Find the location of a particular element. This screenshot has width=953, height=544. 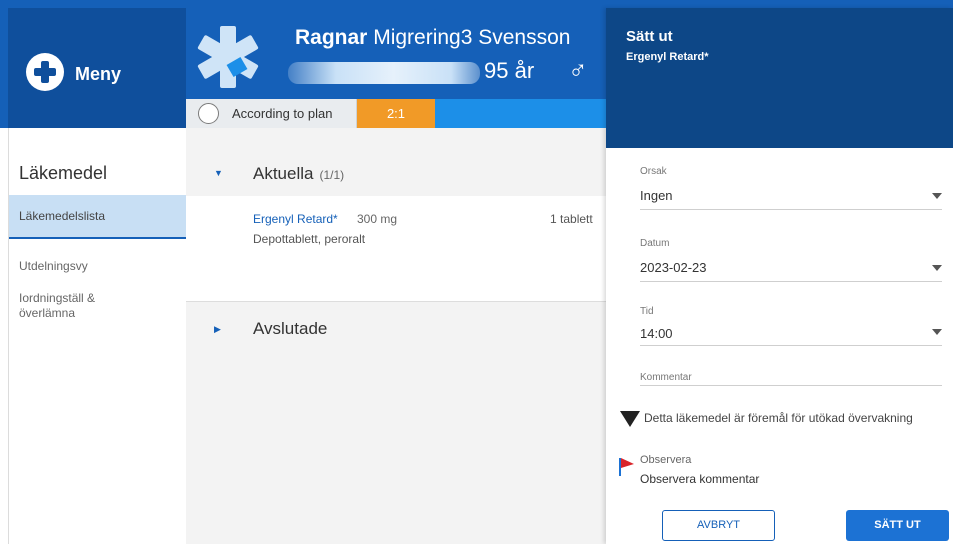

menu-label: Meny is located at coordinates (98, 74).